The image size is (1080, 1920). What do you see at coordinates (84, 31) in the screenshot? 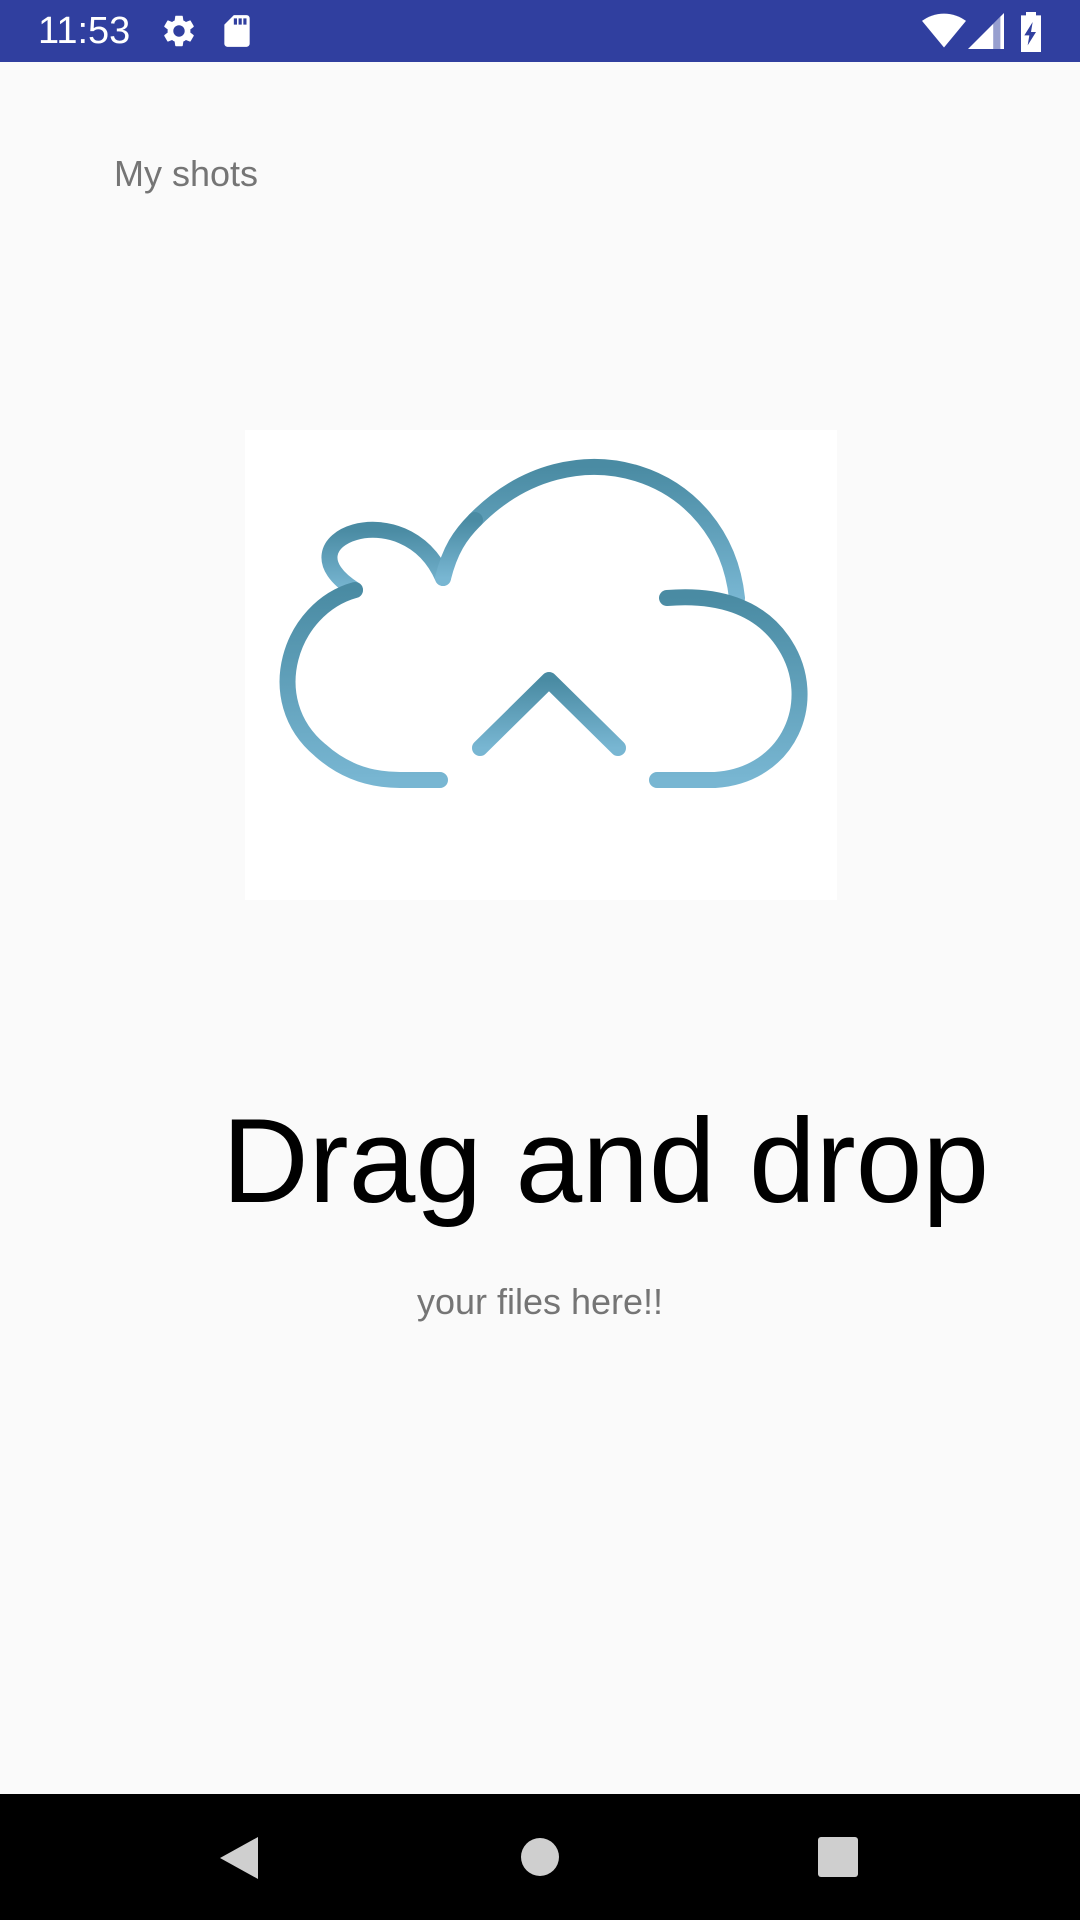
I see `status-time: 11:53` at bounding box center [84, 31].